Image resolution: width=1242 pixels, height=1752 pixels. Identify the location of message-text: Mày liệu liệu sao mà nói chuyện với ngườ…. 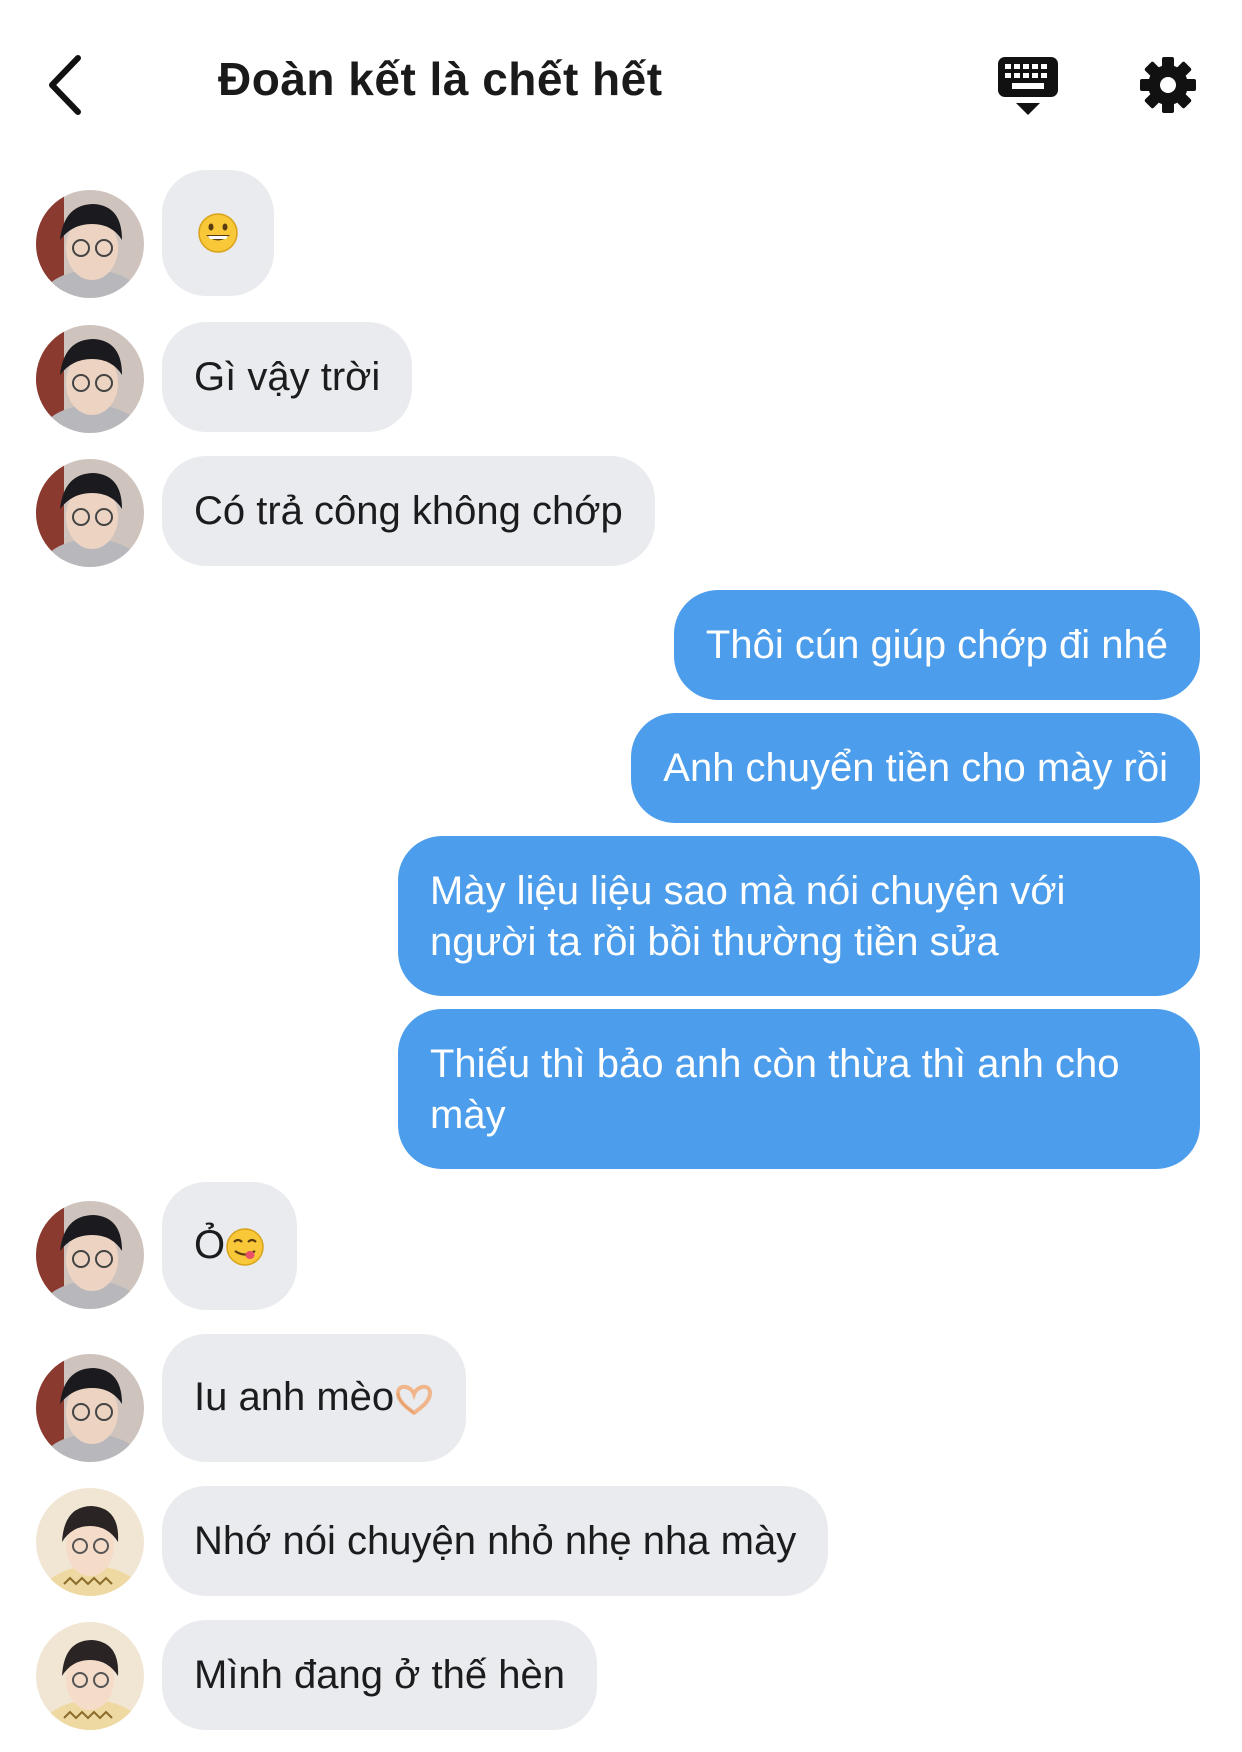
(748, 916).